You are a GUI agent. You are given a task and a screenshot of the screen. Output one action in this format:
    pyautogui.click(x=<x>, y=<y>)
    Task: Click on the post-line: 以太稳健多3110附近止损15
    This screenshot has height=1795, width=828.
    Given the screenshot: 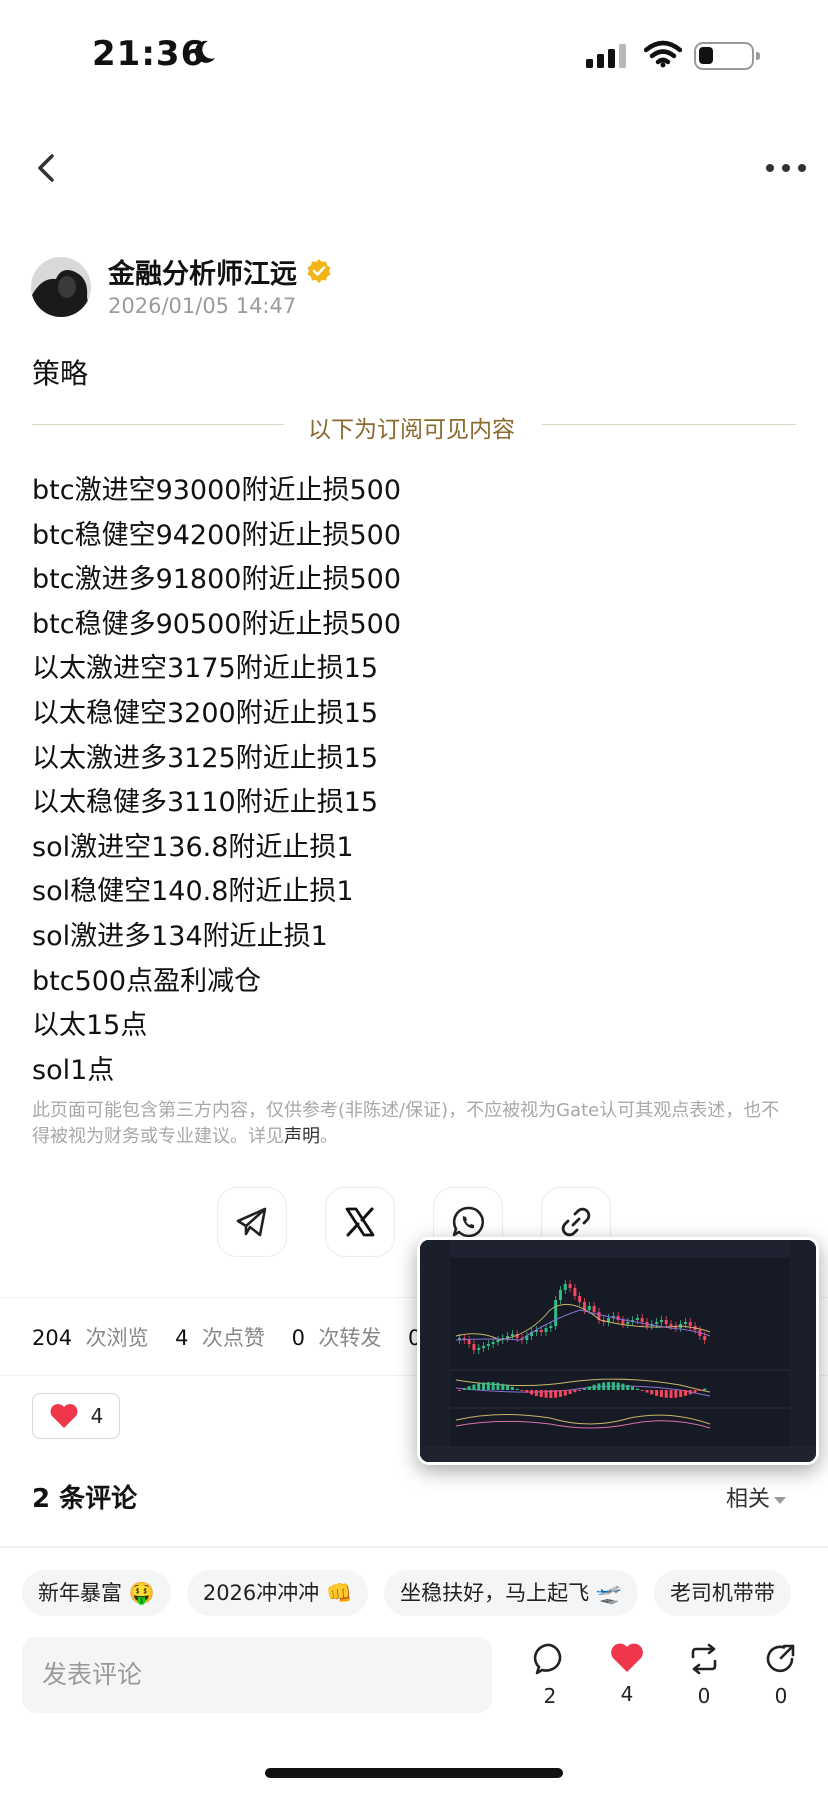 What is the action you would take?
    pyautogui.click(x=205, y=803)
    